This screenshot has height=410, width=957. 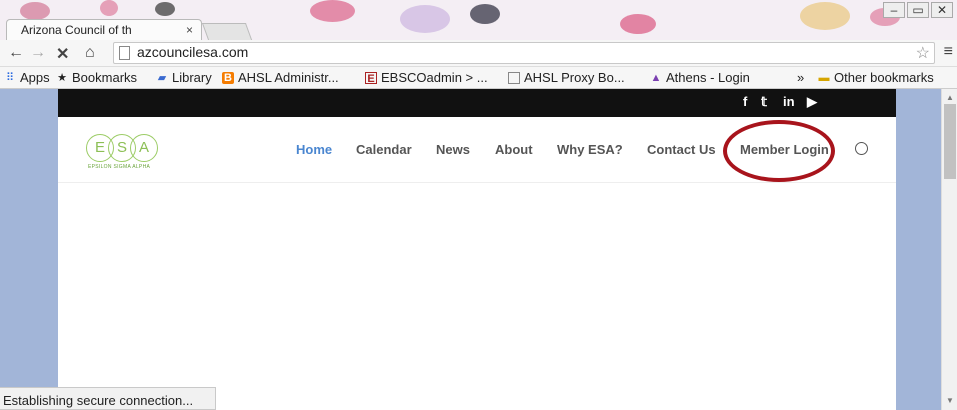 What do you see at coordinates (949, 249) in the screenshot?
I see `vertical-scrollbar: ▲ ▼` at bounding box center [949, 249].